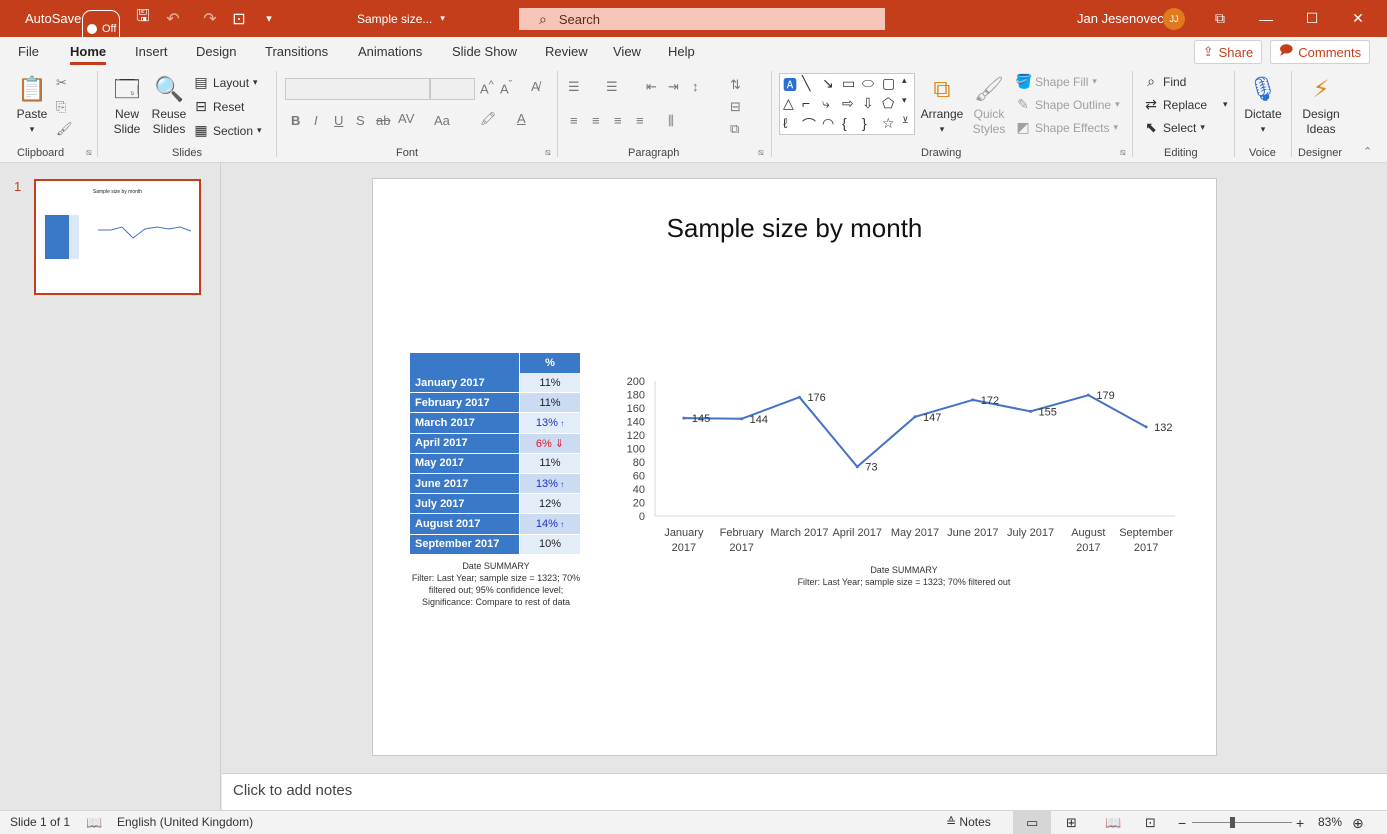 The height and width of the screenshot is (834, 1387). I want to click on gallery-scroll-down-icon: ▾, so click(904, 100).